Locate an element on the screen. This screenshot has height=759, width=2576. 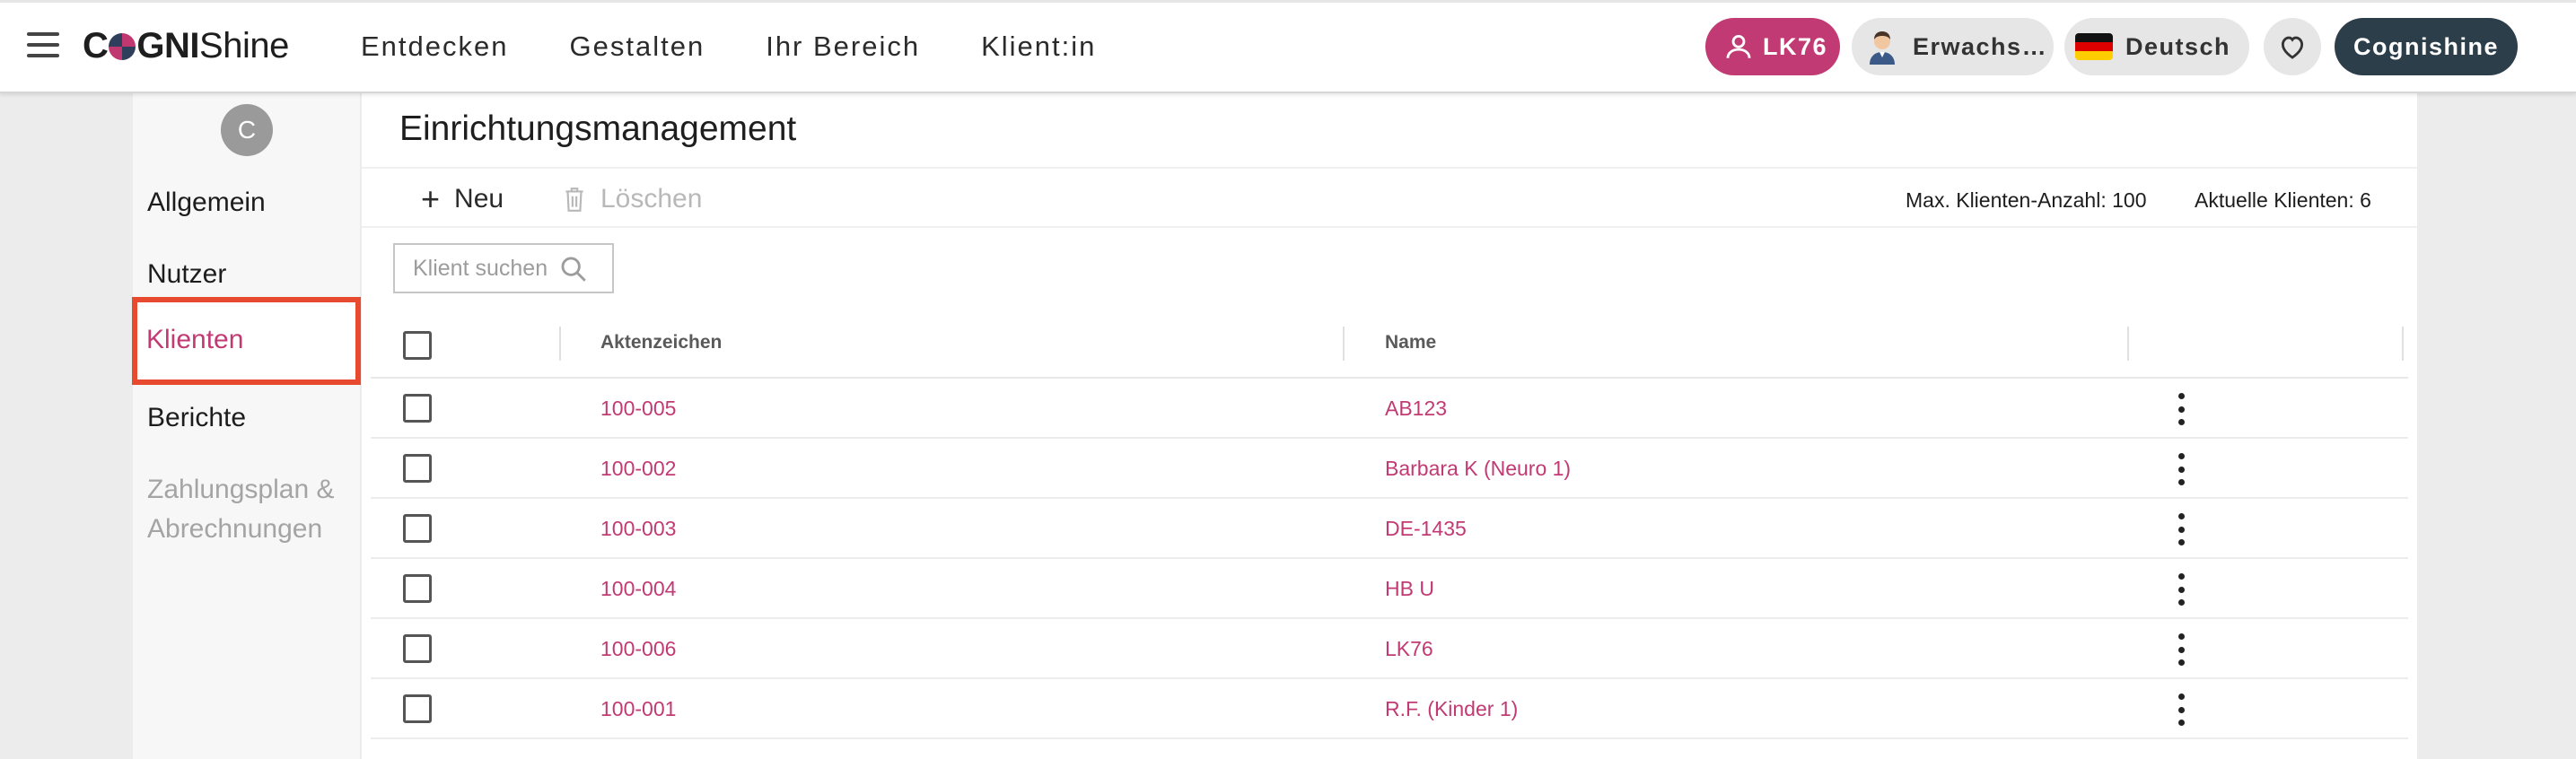
nav-gestalten: Gestalten is located at coordinates (637, 47).